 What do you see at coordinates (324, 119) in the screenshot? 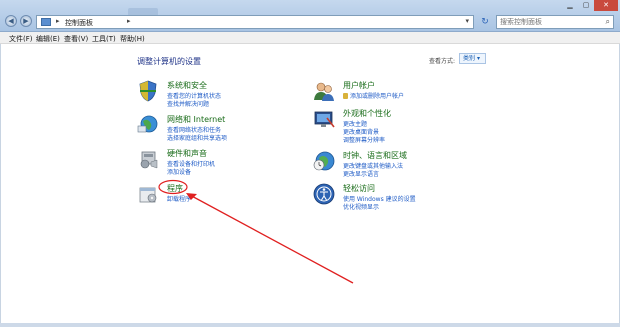
I see `appearance-icon` at bounding box center [324, 119].